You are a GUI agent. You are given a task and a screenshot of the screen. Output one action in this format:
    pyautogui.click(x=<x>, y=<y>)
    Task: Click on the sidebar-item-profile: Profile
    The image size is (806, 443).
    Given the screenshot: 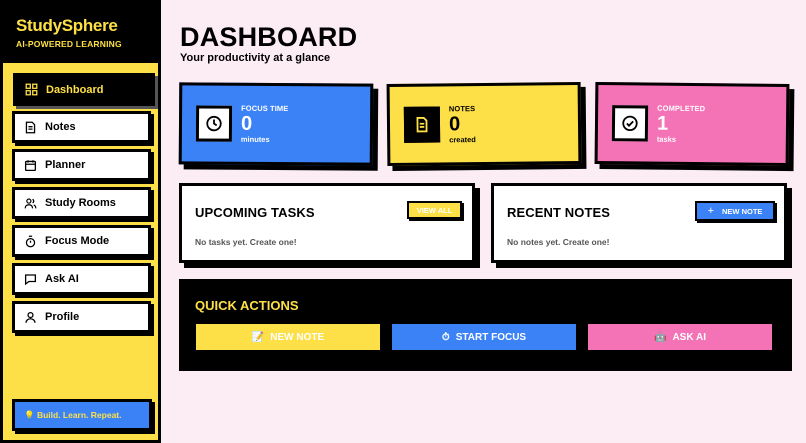 What is the action you would take?
    pyautogui.click(x=81, y=317)
    